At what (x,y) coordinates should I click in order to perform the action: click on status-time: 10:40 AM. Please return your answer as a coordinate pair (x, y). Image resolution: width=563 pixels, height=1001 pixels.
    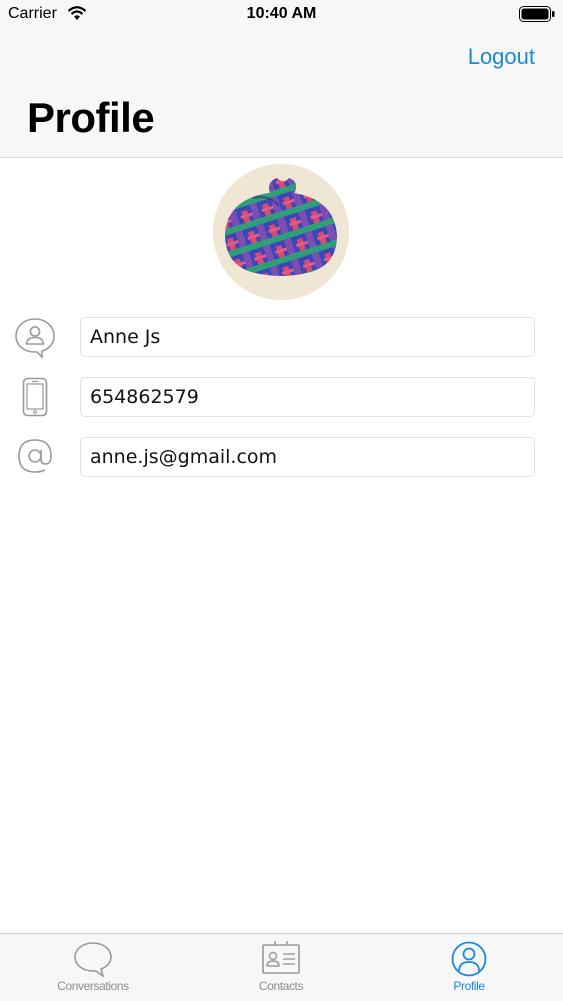
    Looking at the image, I should click on (281, 13).